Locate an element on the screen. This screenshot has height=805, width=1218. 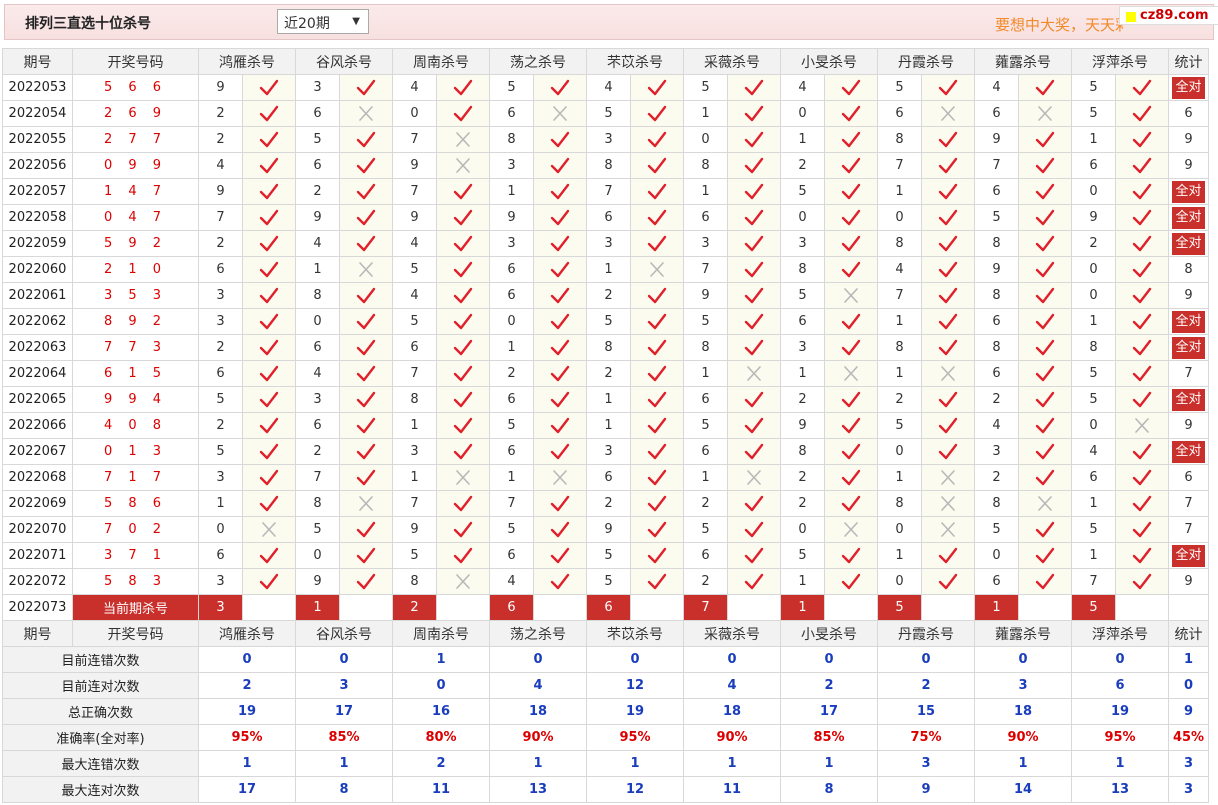
col-header-expert: 小旻杀号 is located at coordinates (829, 61).